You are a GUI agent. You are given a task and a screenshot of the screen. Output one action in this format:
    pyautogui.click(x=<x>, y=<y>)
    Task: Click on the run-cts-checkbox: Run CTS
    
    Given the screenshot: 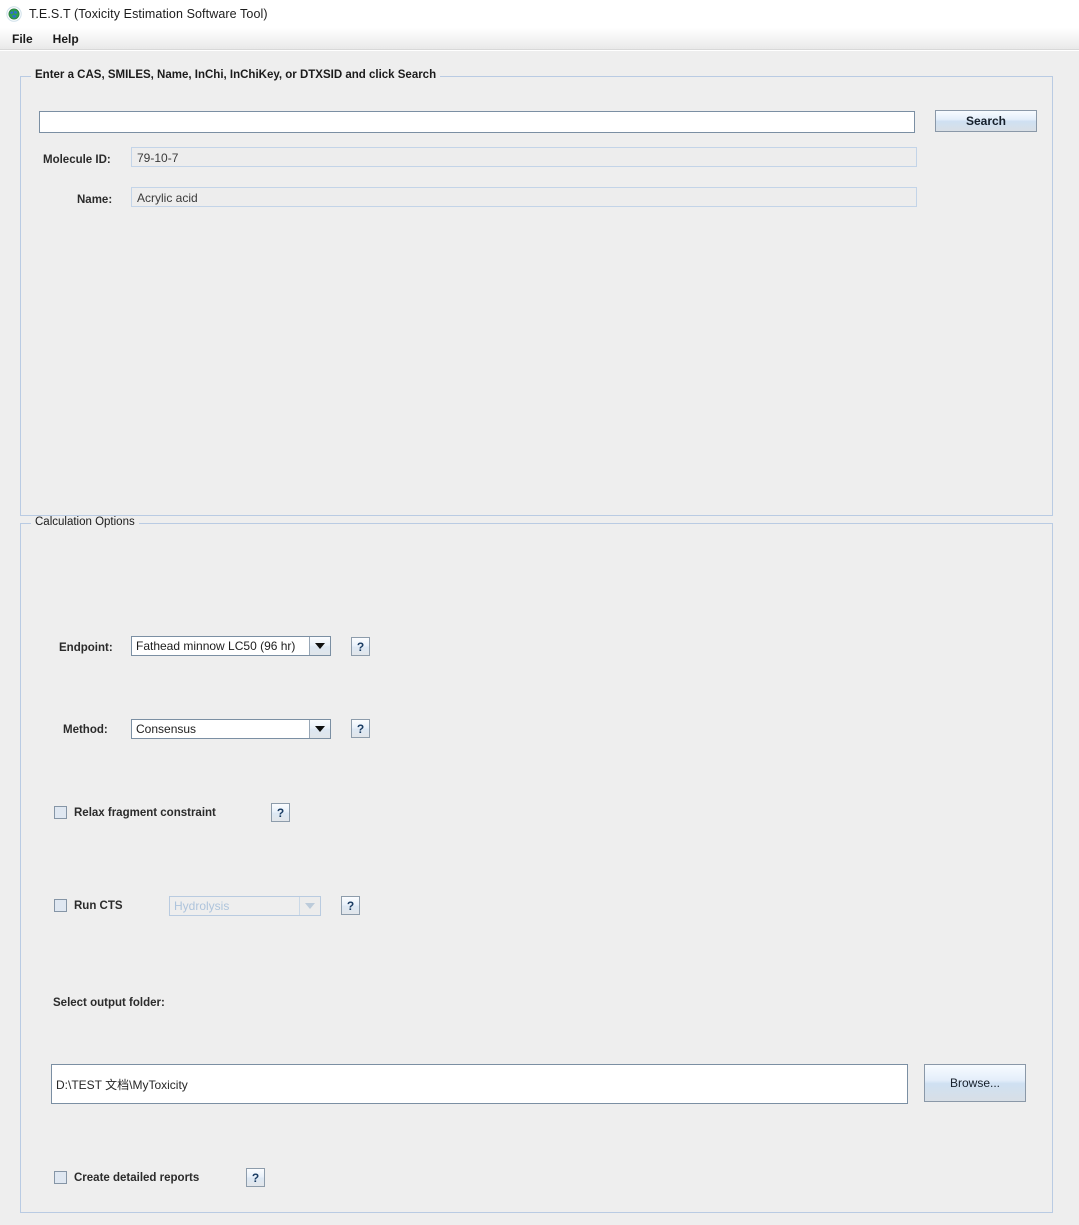 What is the action you would take?
    pyautogui.click(x=88, y=905)
    